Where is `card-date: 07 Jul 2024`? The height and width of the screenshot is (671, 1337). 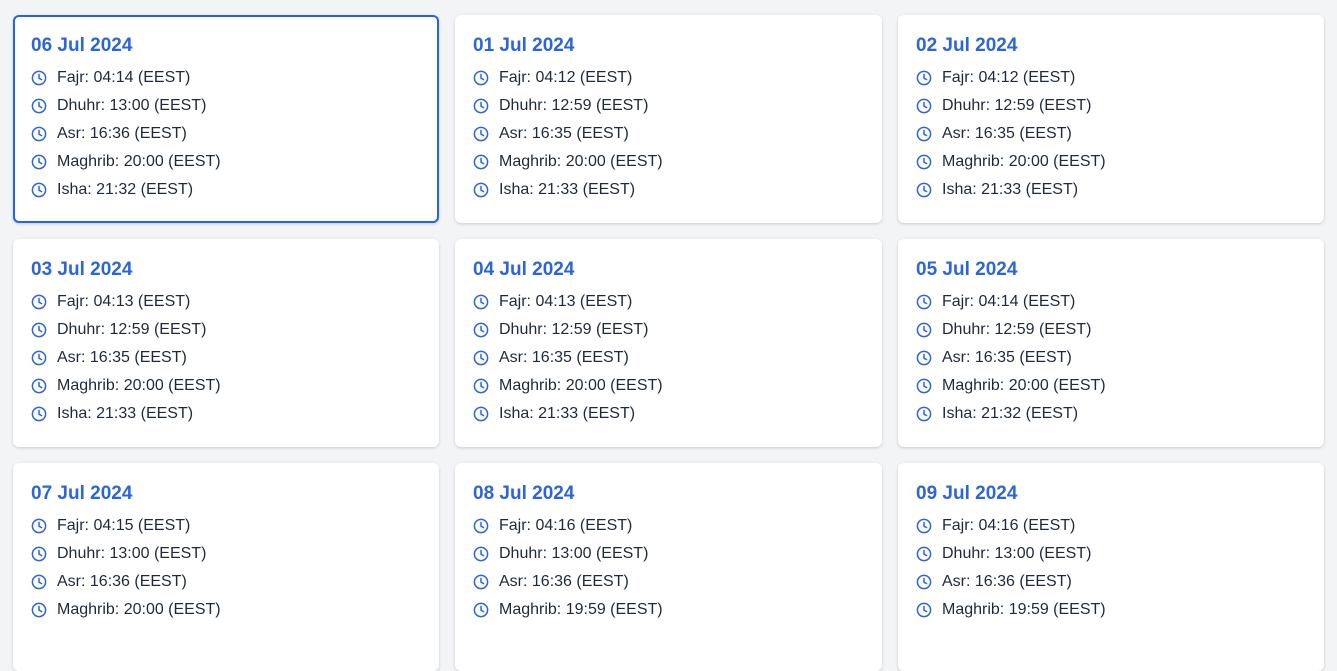 card-date: 07 Jul 2024 is located at coordinates (82, 493).